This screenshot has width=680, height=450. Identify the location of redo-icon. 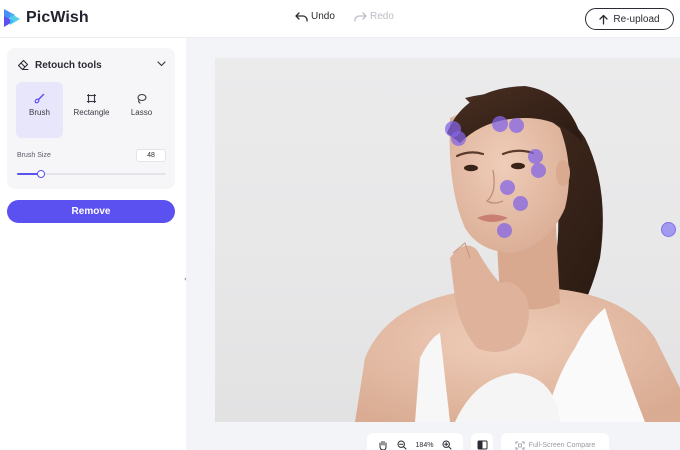
(360, 16).